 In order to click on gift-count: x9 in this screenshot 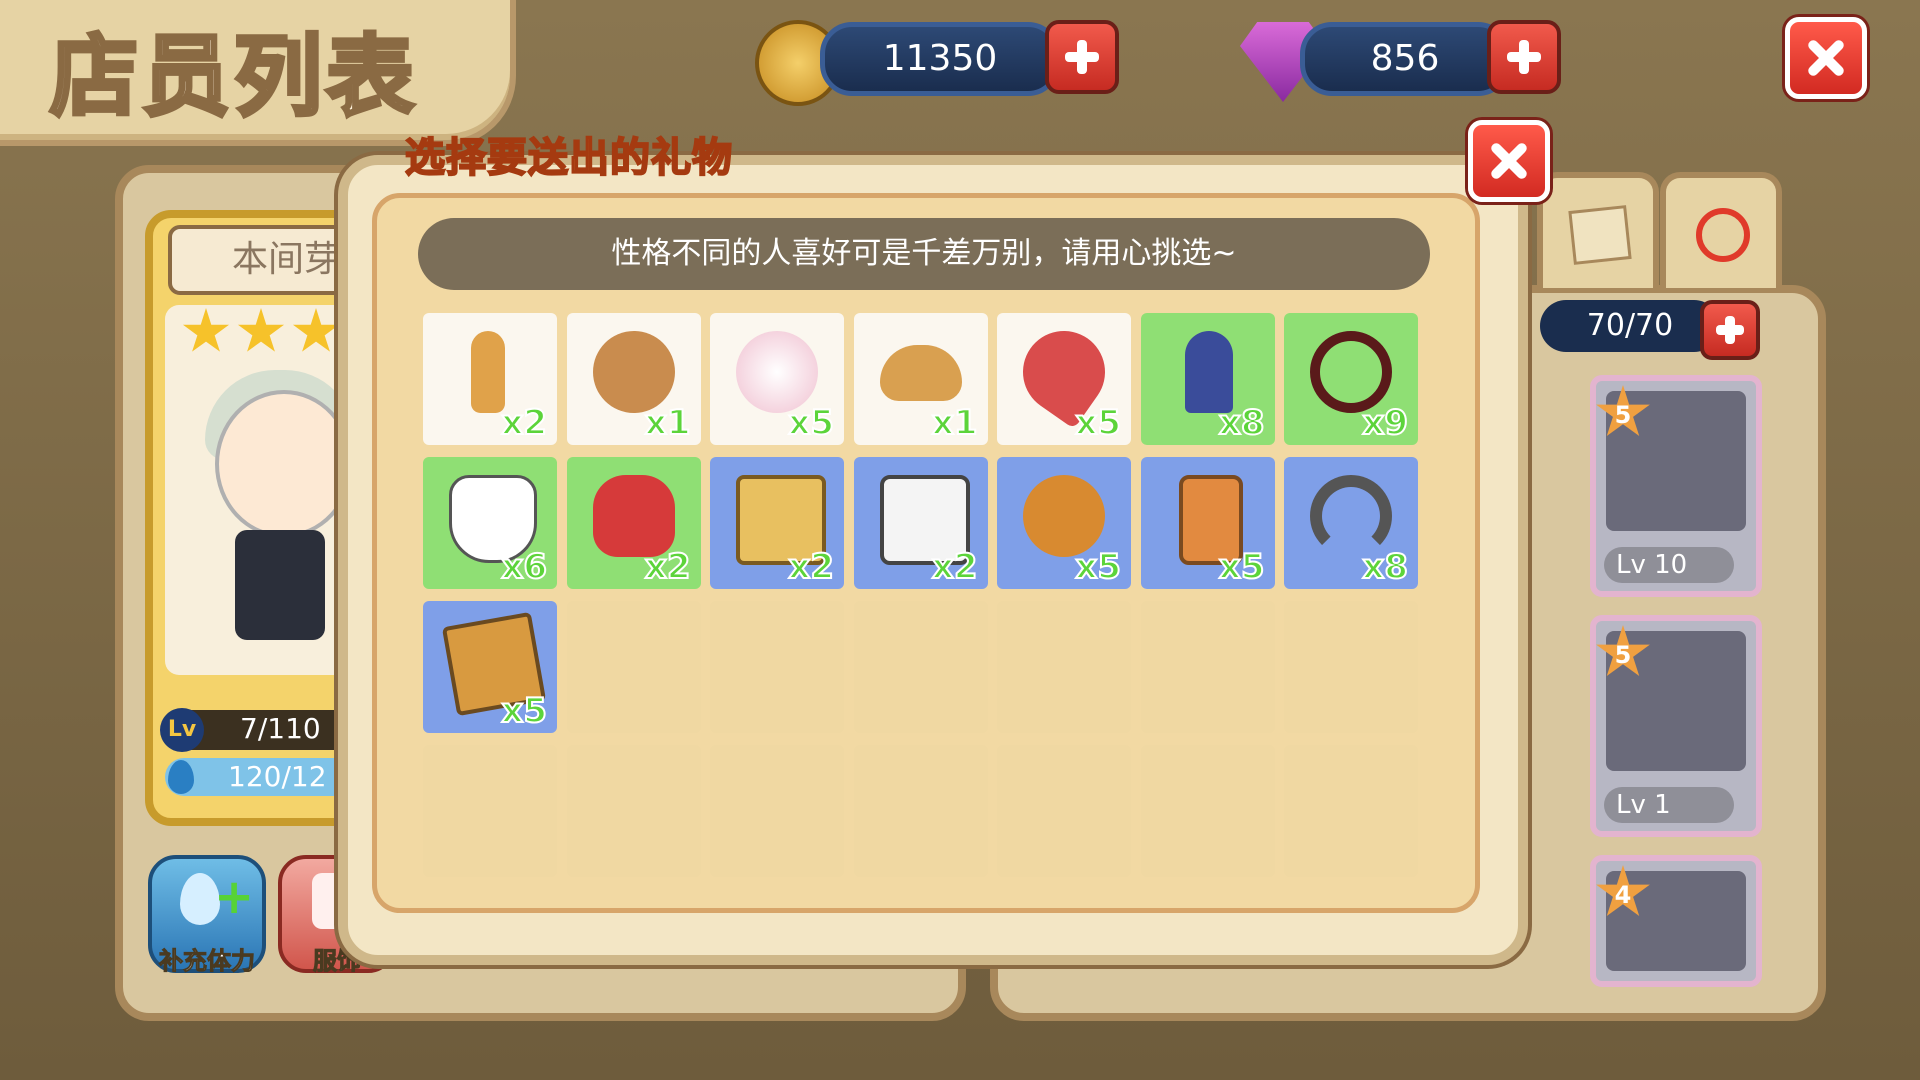, I will do `click(1385, 423)`.